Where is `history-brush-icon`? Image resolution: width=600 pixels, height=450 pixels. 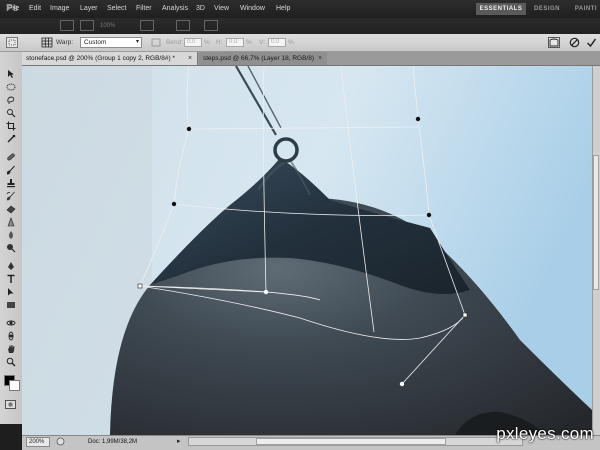
history-brush-icon is located at coordinates (11, 196).